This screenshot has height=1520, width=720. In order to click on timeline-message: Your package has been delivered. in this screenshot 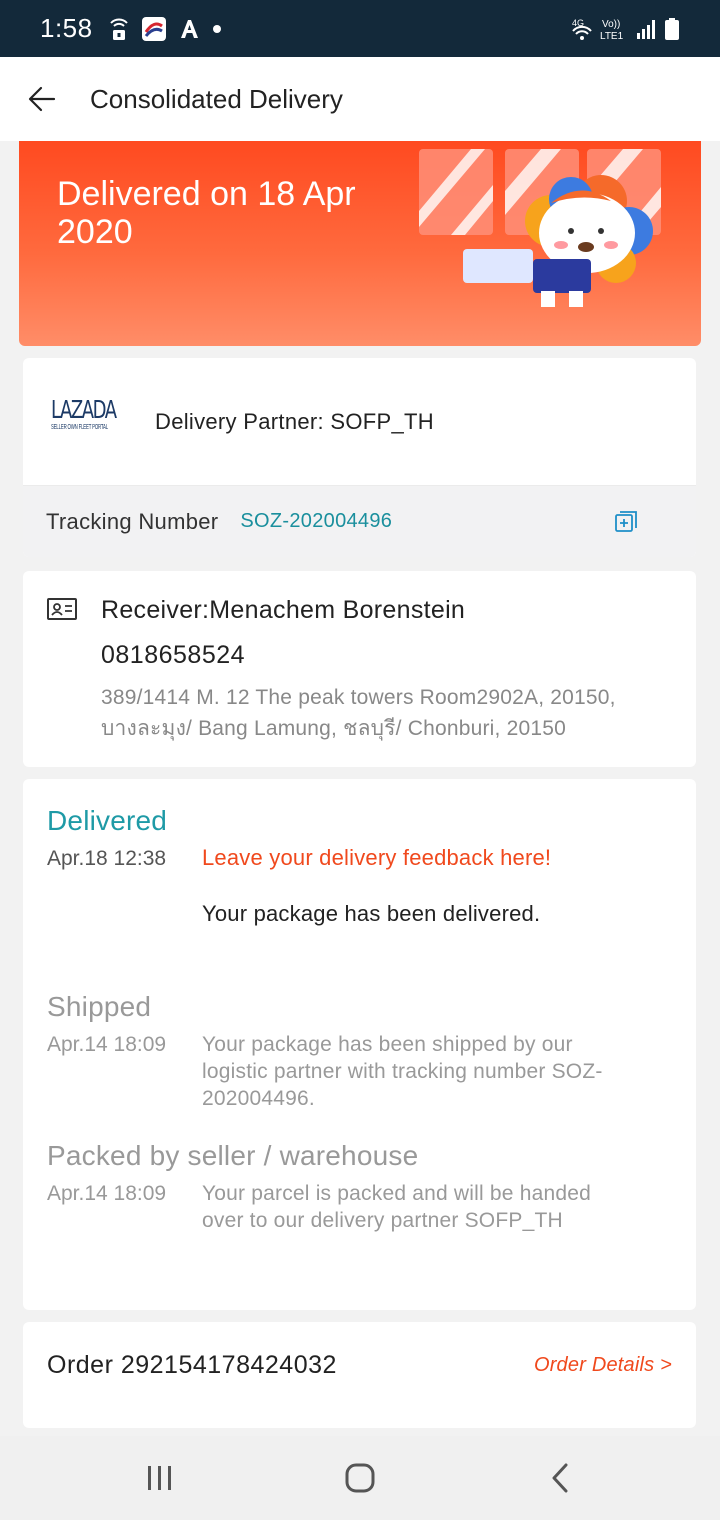, I will do `click(371, 913)`.